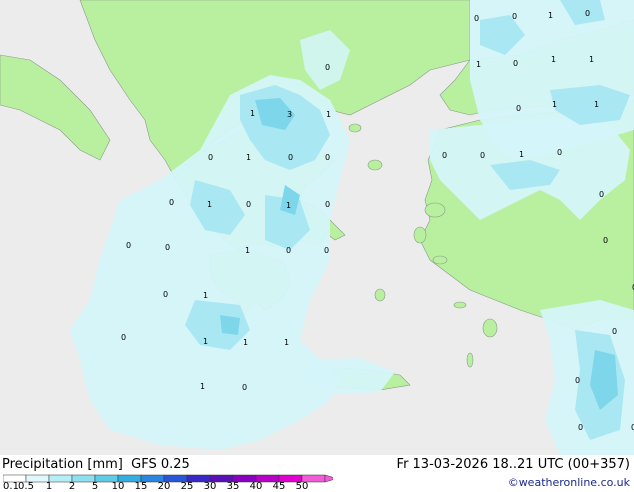 The height and width of the screenshot is (492, 634). What do you see at coordinates (233, 486) in the screenshot?
I see `legend-tick-label: 35` at bounding box center [233, 486].